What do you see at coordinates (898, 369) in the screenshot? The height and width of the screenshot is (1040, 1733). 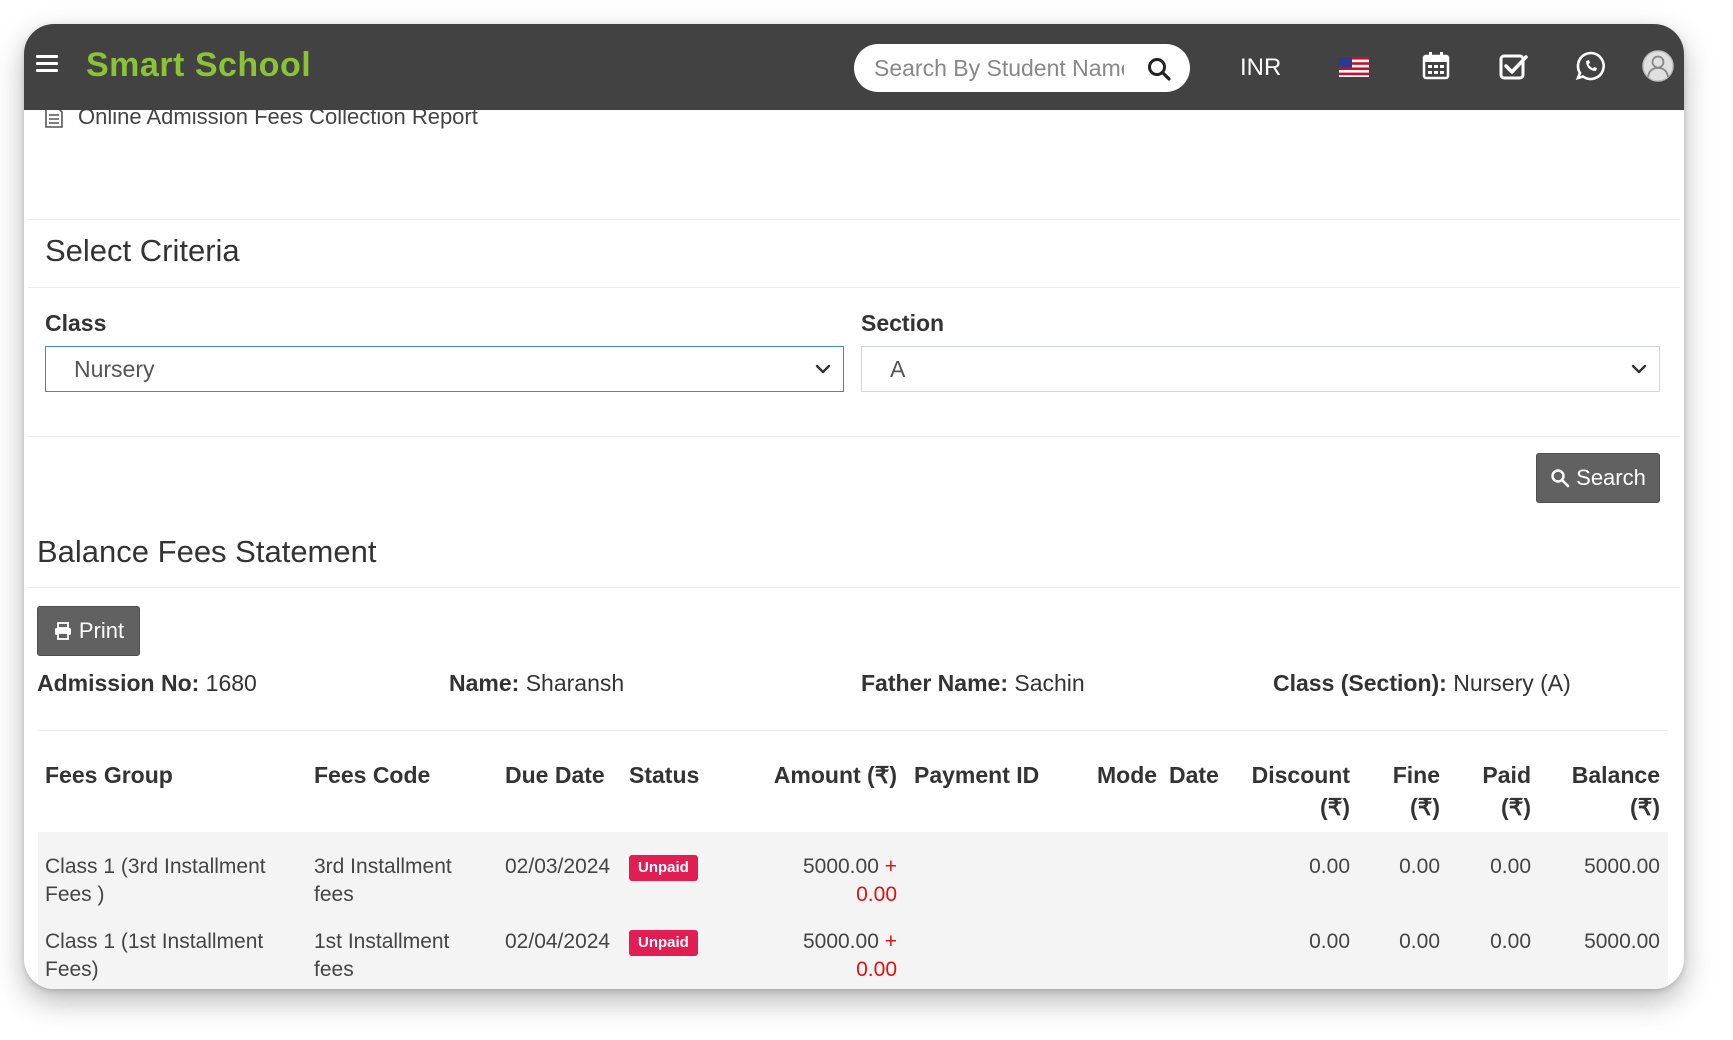 I see `section-select-value: A` at bounding box center [898, 369].